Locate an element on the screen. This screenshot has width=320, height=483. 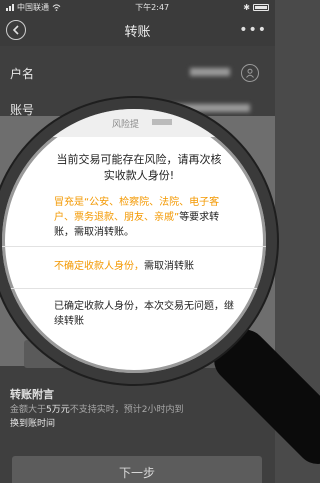
more-dots-icon: ••• is located at coordinates (253, 30).